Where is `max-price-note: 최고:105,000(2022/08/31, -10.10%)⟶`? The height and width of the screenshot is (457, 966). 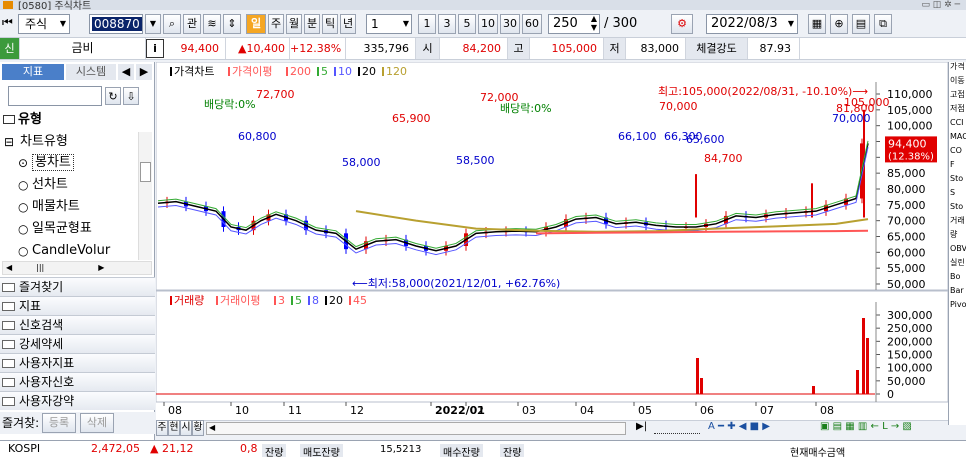
max-price-note: 최고:105,000(2022/08/31, -10.10%)⟶ is located at coordinates (763, 91).